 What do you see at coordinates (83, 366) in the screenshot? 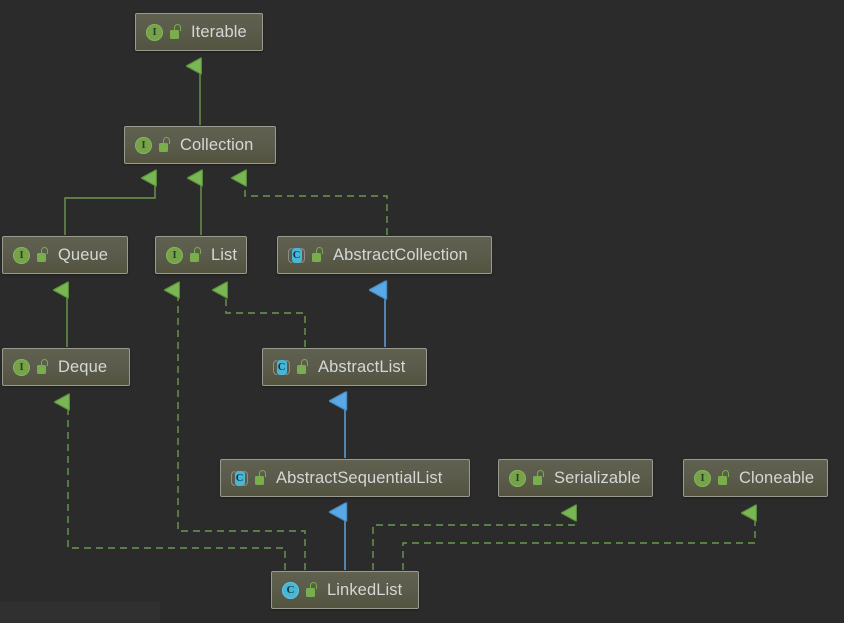
I see `node-label-deque: Deque` at bounding box center [83, 366].